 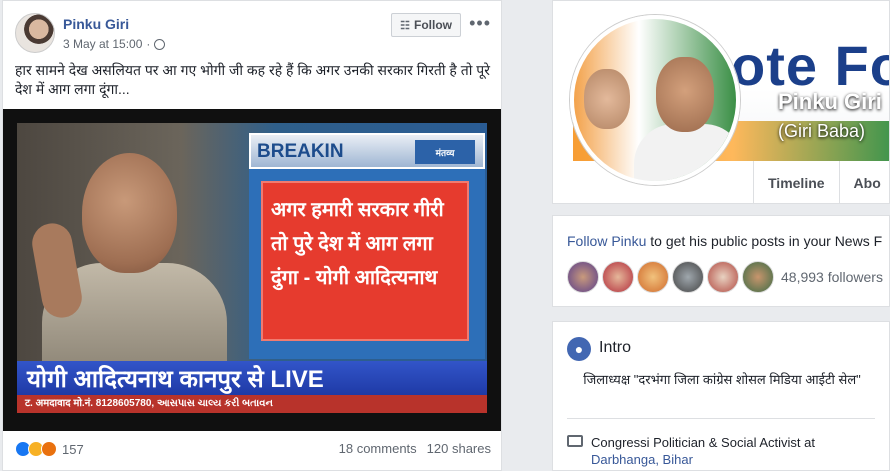 What do you see at coordinates (670, 277) in the screenshot?
I see `follower-avatars` at bounding box center [670, 277].